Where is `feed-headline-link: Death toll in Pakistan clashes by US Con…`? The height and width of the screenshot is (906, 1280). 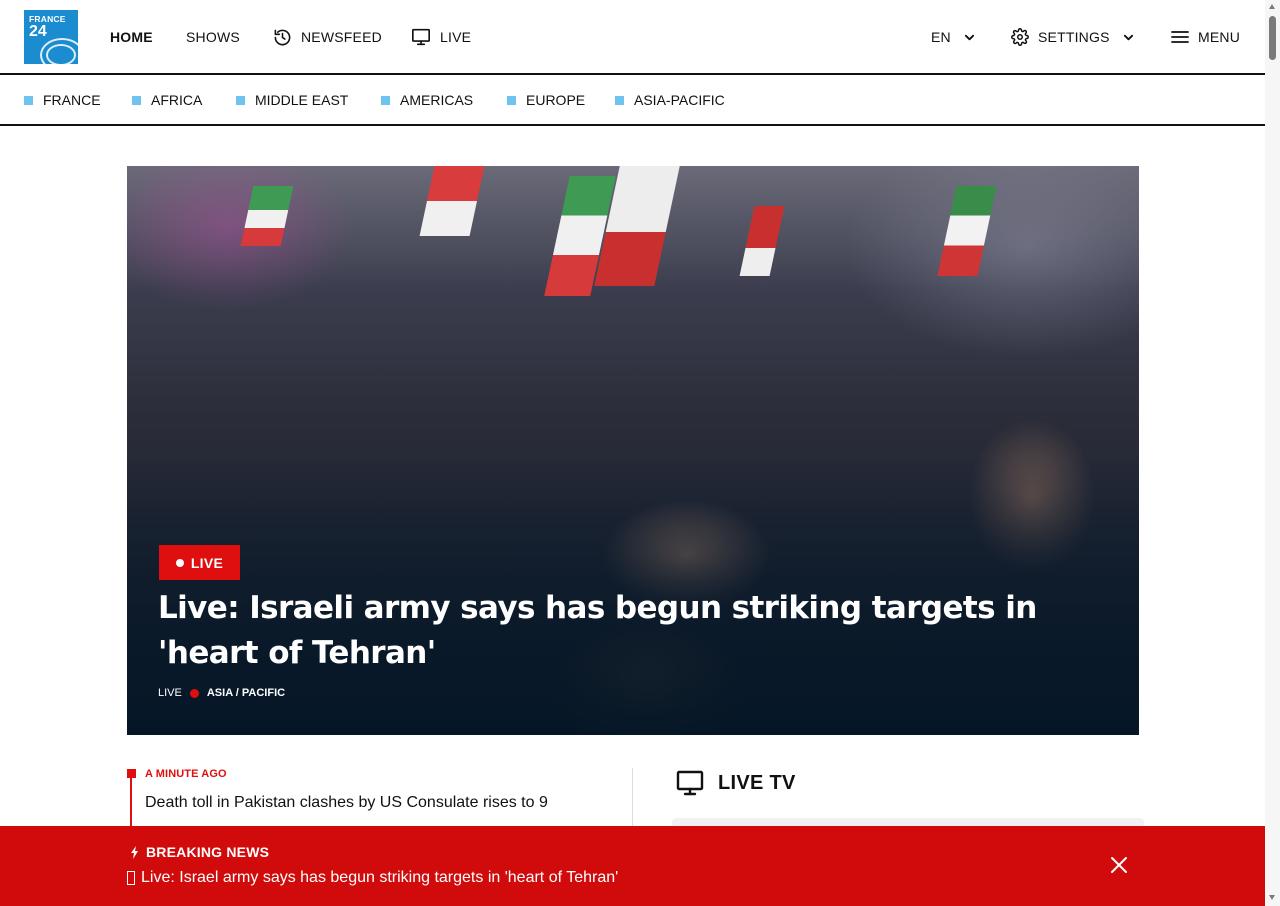 feed-headline-link: Death toll in Pakistan clashes by US Con… is located at coordinates (346, 803).